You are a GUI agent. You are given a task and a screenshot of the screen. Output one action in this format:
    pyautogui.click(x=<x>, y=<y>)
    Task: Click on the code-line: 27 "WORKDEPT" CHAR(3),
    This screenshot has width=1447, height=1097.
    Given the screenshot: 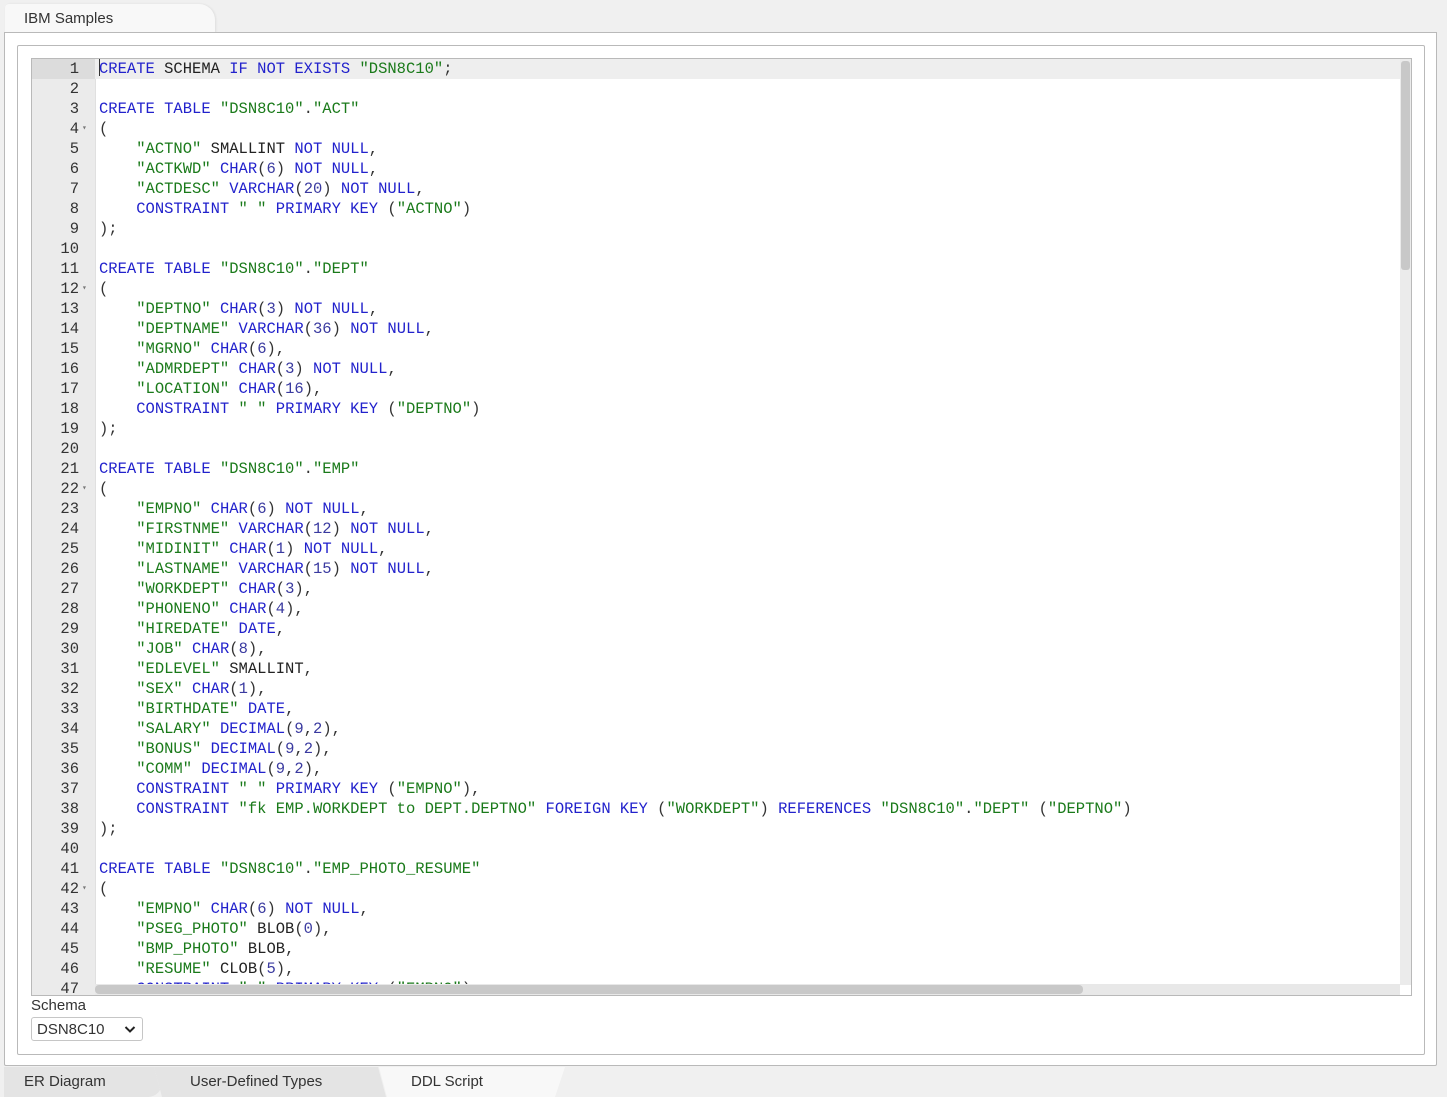 What is the action you would take?
    pyautogui.click(x=721, y=589)
    